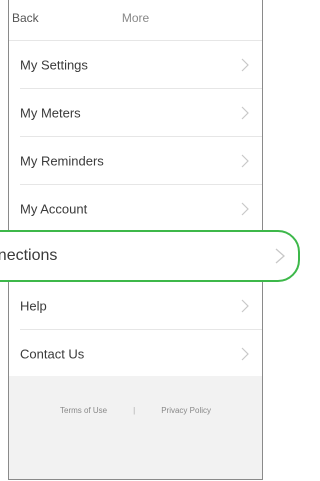 Image resolution: width=320 pixels, height=481 pixels. What do you see at coordinates (62, 161) in the screenshot?
I see `menu-item-label: My Reminders` at bounding box center [62, 161].